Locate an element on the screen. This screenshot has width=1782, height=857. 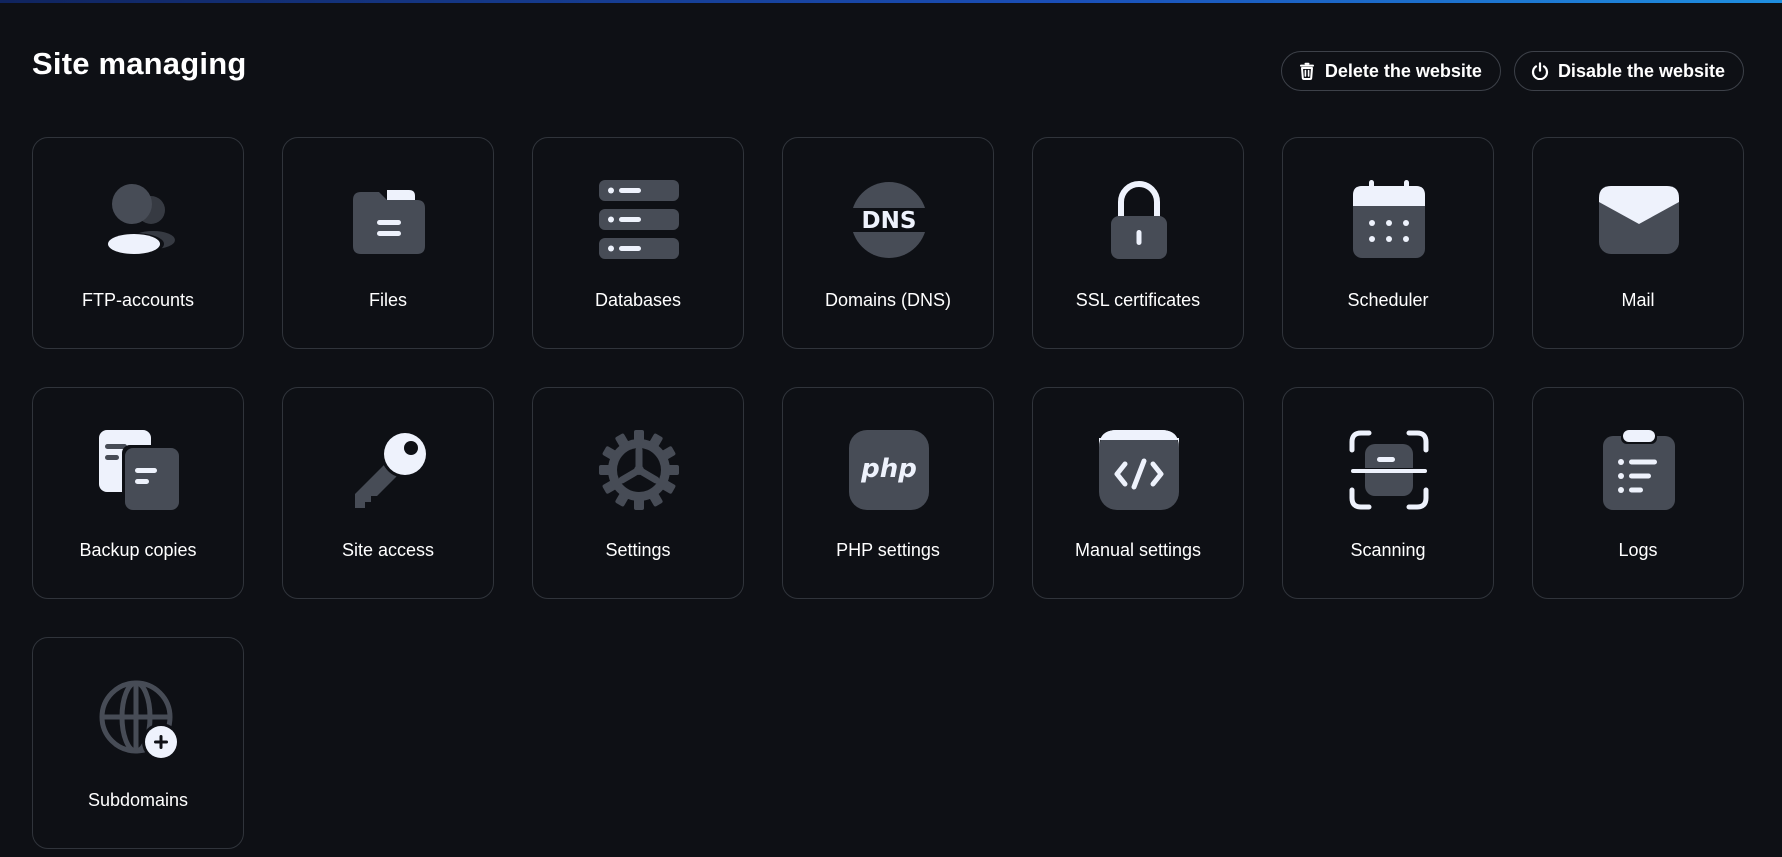
php-icon: php is located at coordinates (889, 470).